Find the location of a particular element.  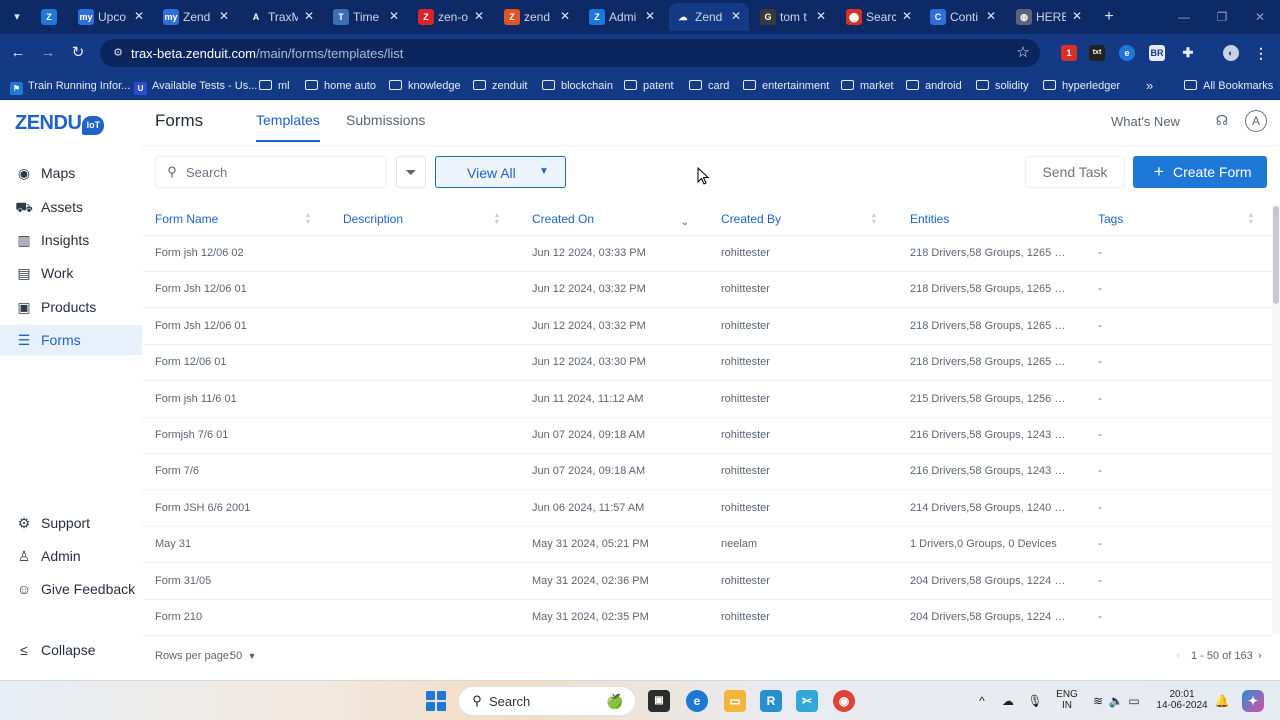

cell-name: Formjsh 7/6 01 is located at coordinates (245, 435).